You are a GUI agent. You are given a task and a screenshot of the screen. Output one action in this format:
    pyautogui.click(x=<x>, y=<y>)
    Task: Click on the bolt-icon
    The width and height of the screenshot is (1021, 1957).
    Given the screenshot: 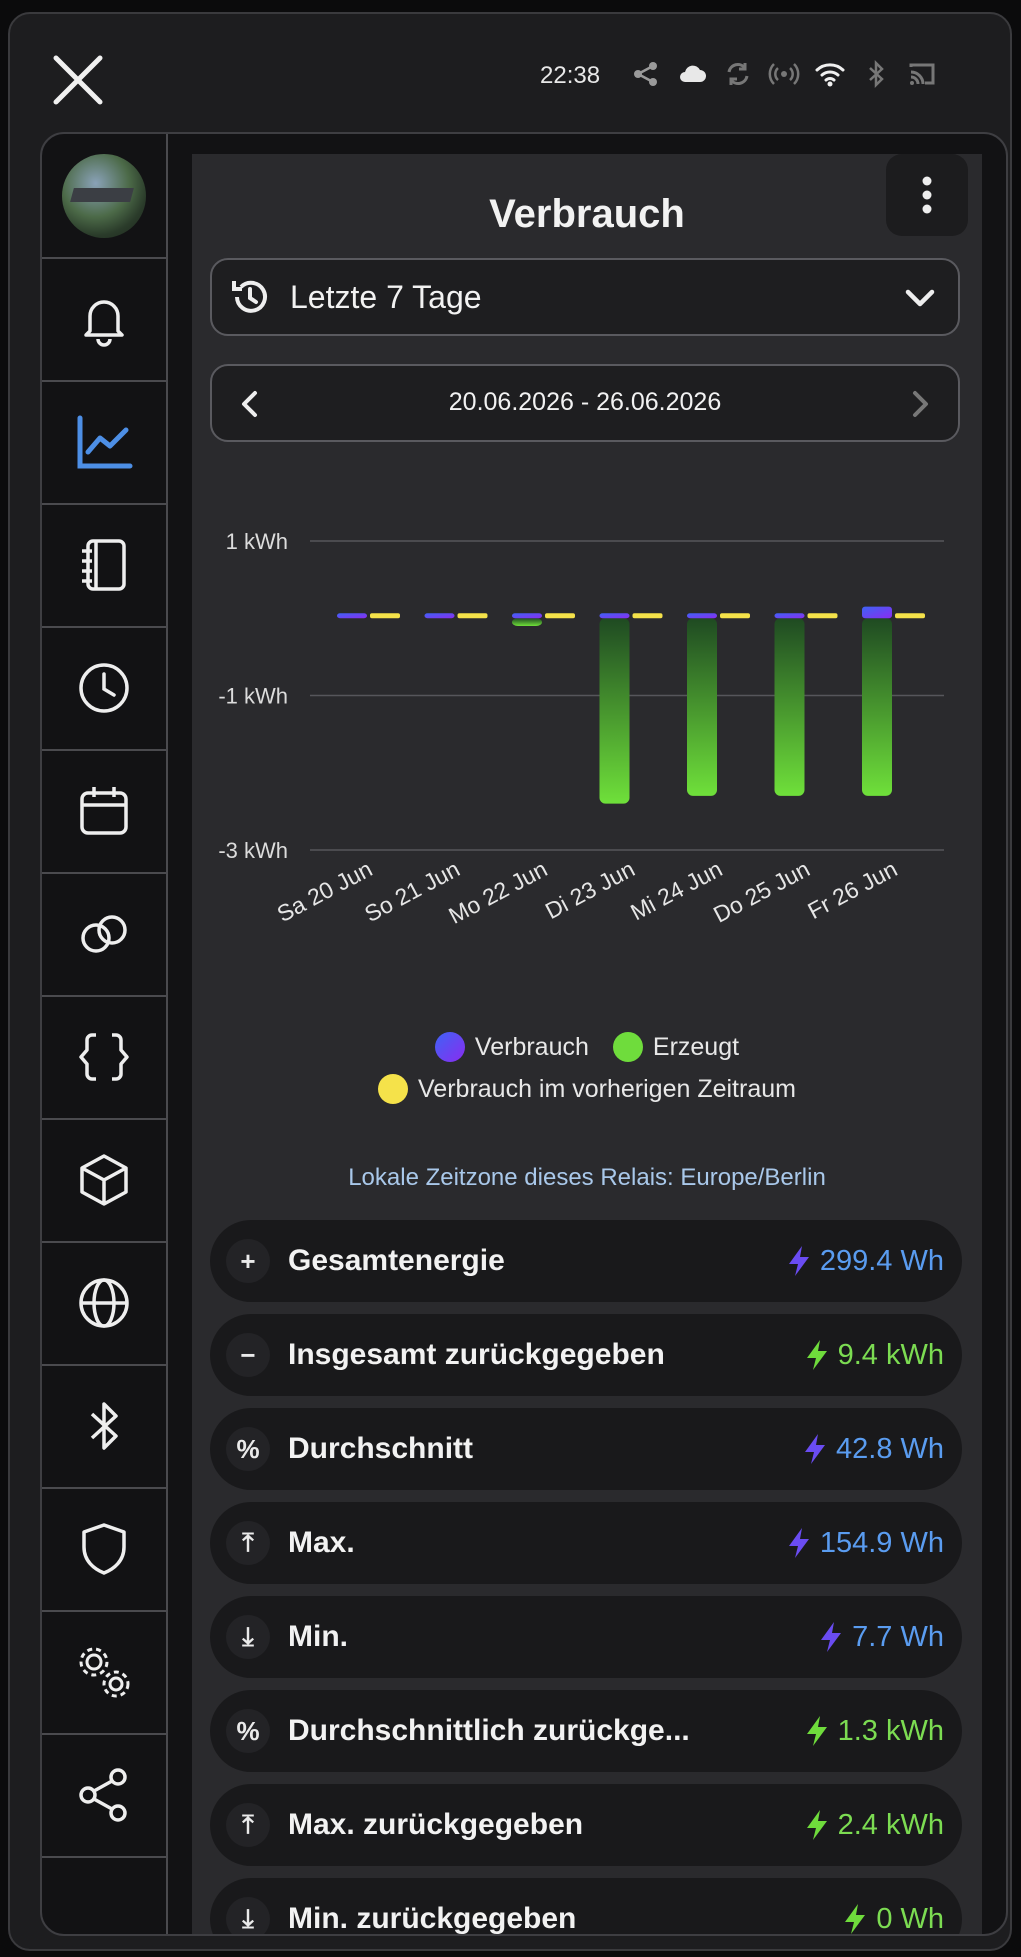 What is the action you would take?
    pyautogui.click(x=815, y=1449)
    